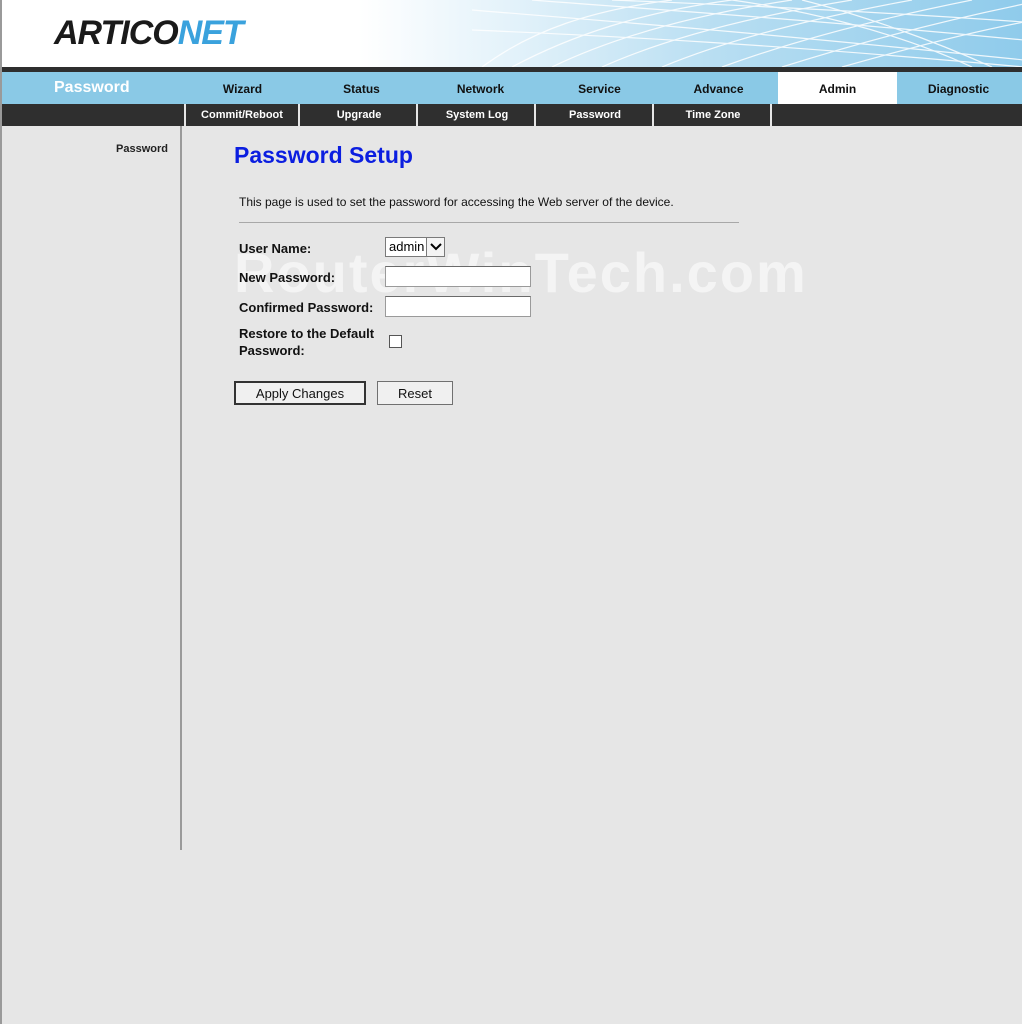  What do you see at coordinates (435, 247) in the screenshot?
I see `chevron-down-icon` at bounding box center [435, 247].